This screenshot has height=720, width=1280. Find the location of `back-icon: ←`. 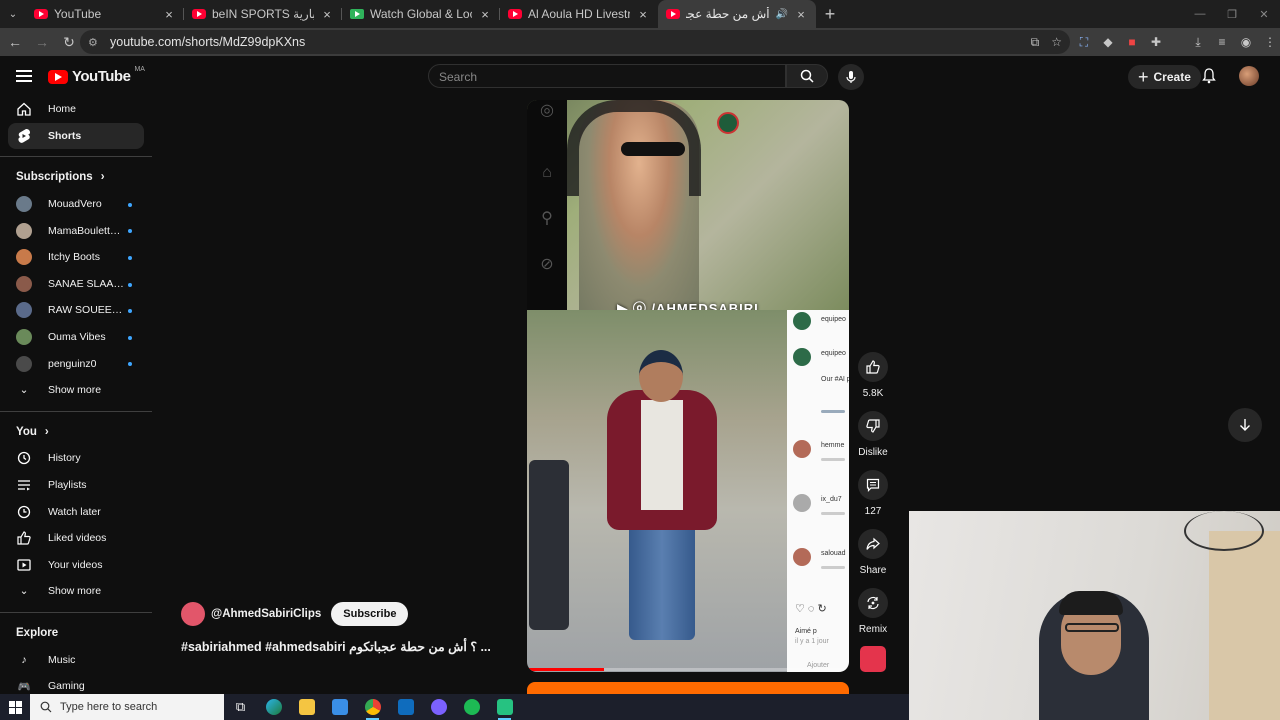

back-icon: ← is located at coordinates (15, 42).